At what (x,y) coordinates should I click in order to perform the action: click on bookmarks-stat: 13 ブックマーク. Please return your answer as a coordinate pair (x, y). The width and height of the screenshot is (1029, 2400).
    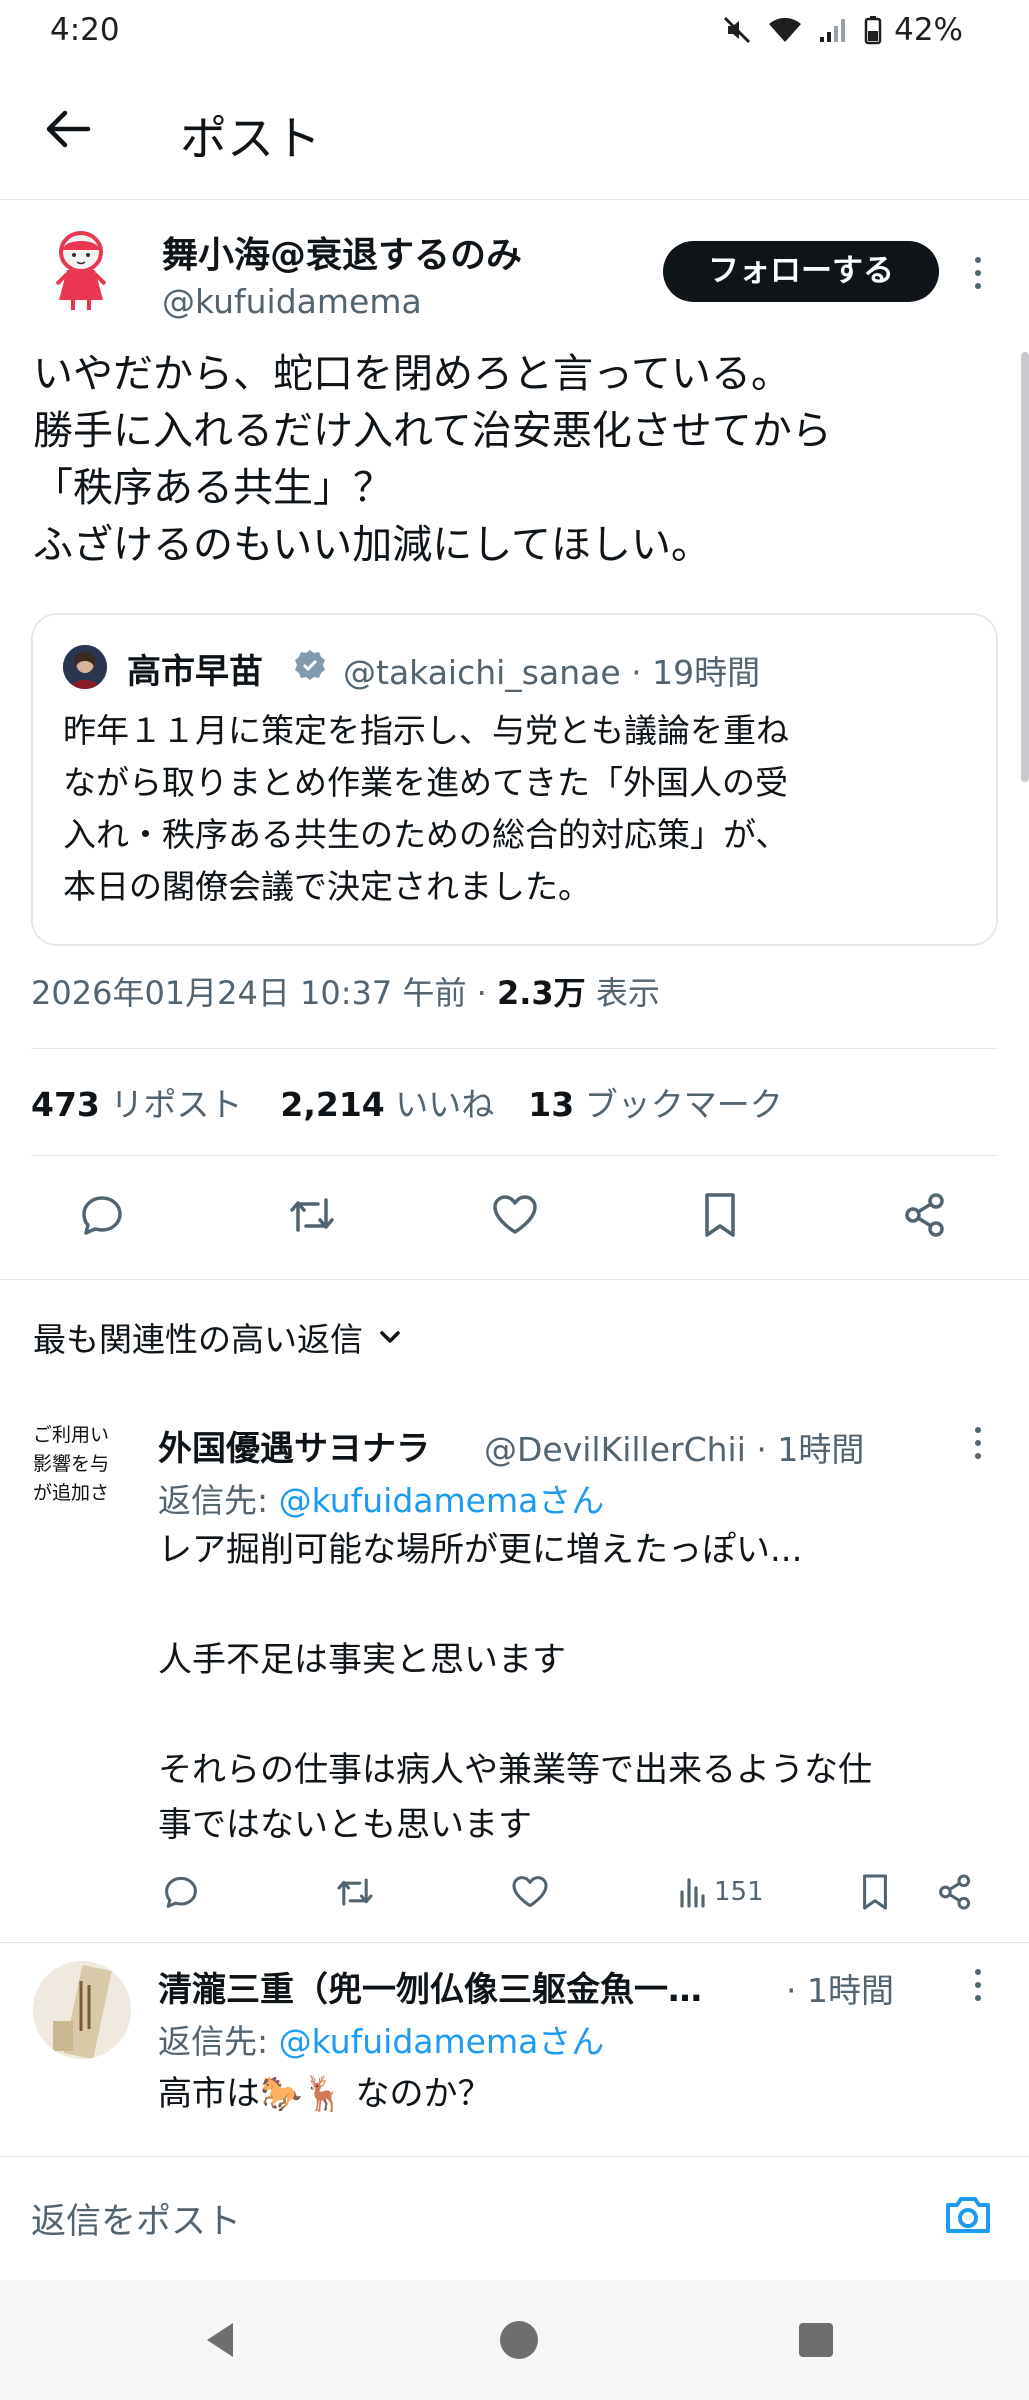
    Looking at the image, I should click on (655, 1102).